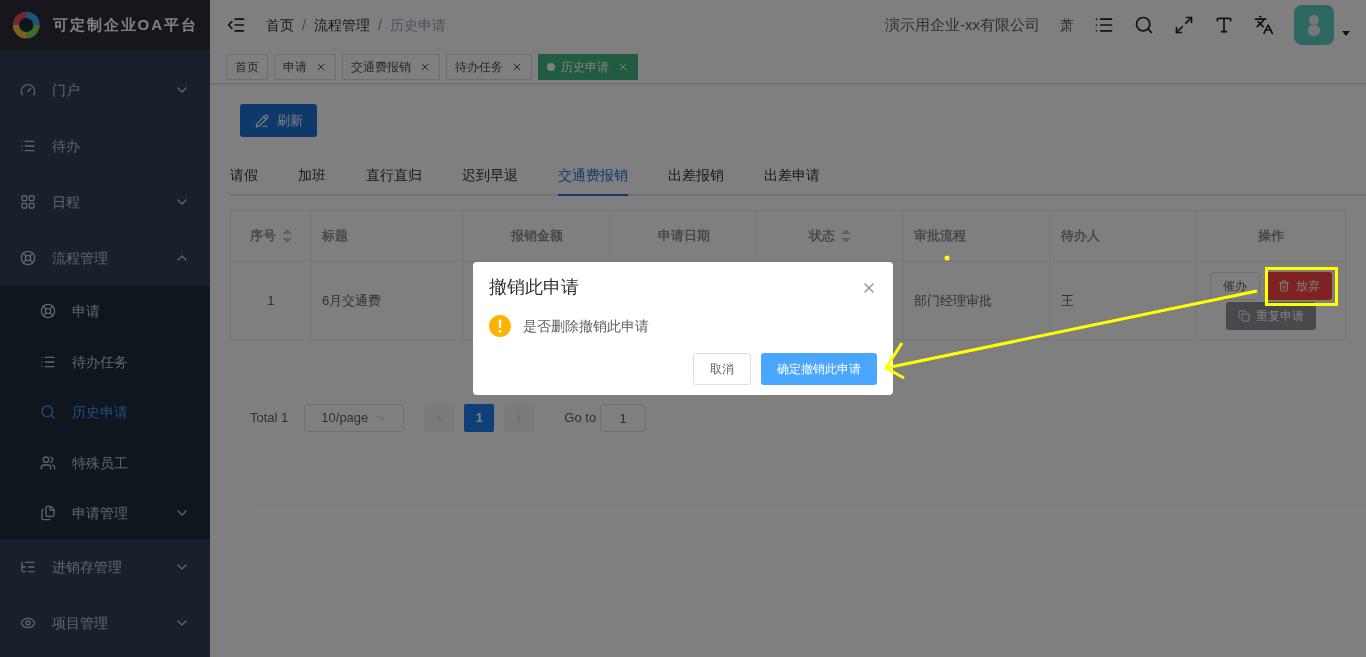 The height and width of the screenshot is (657, 1366). Describe the element at coordinates (125, 24) in the screenshot. I see `app-title: 可定制企业OA平台` at that location.